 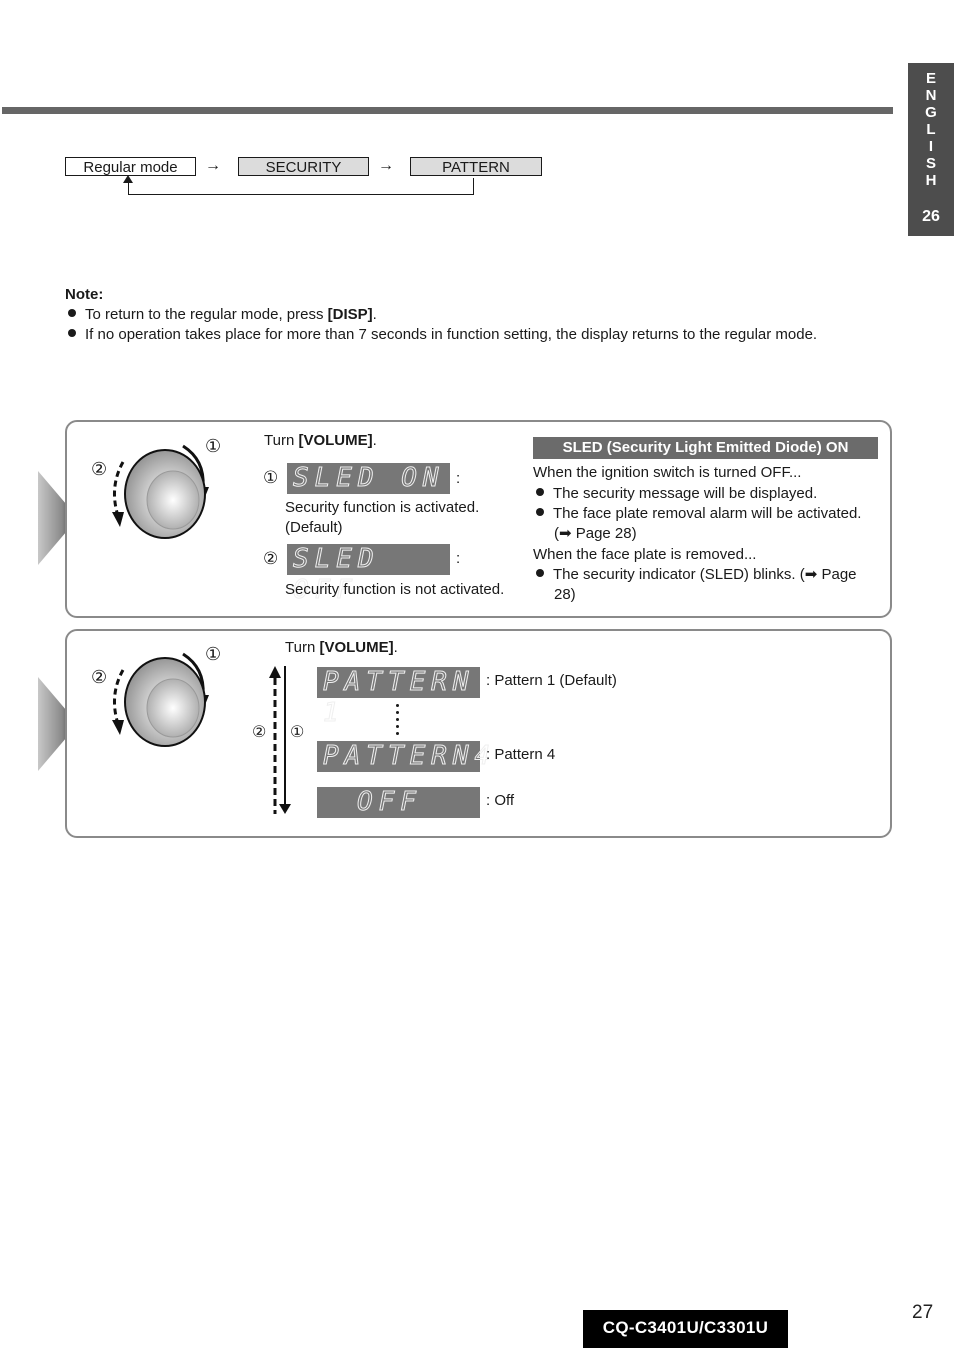 What do you see at coordinates (301, 186) in the screenshot?
I see `return-loop-line` at bounding box center [301, 186].